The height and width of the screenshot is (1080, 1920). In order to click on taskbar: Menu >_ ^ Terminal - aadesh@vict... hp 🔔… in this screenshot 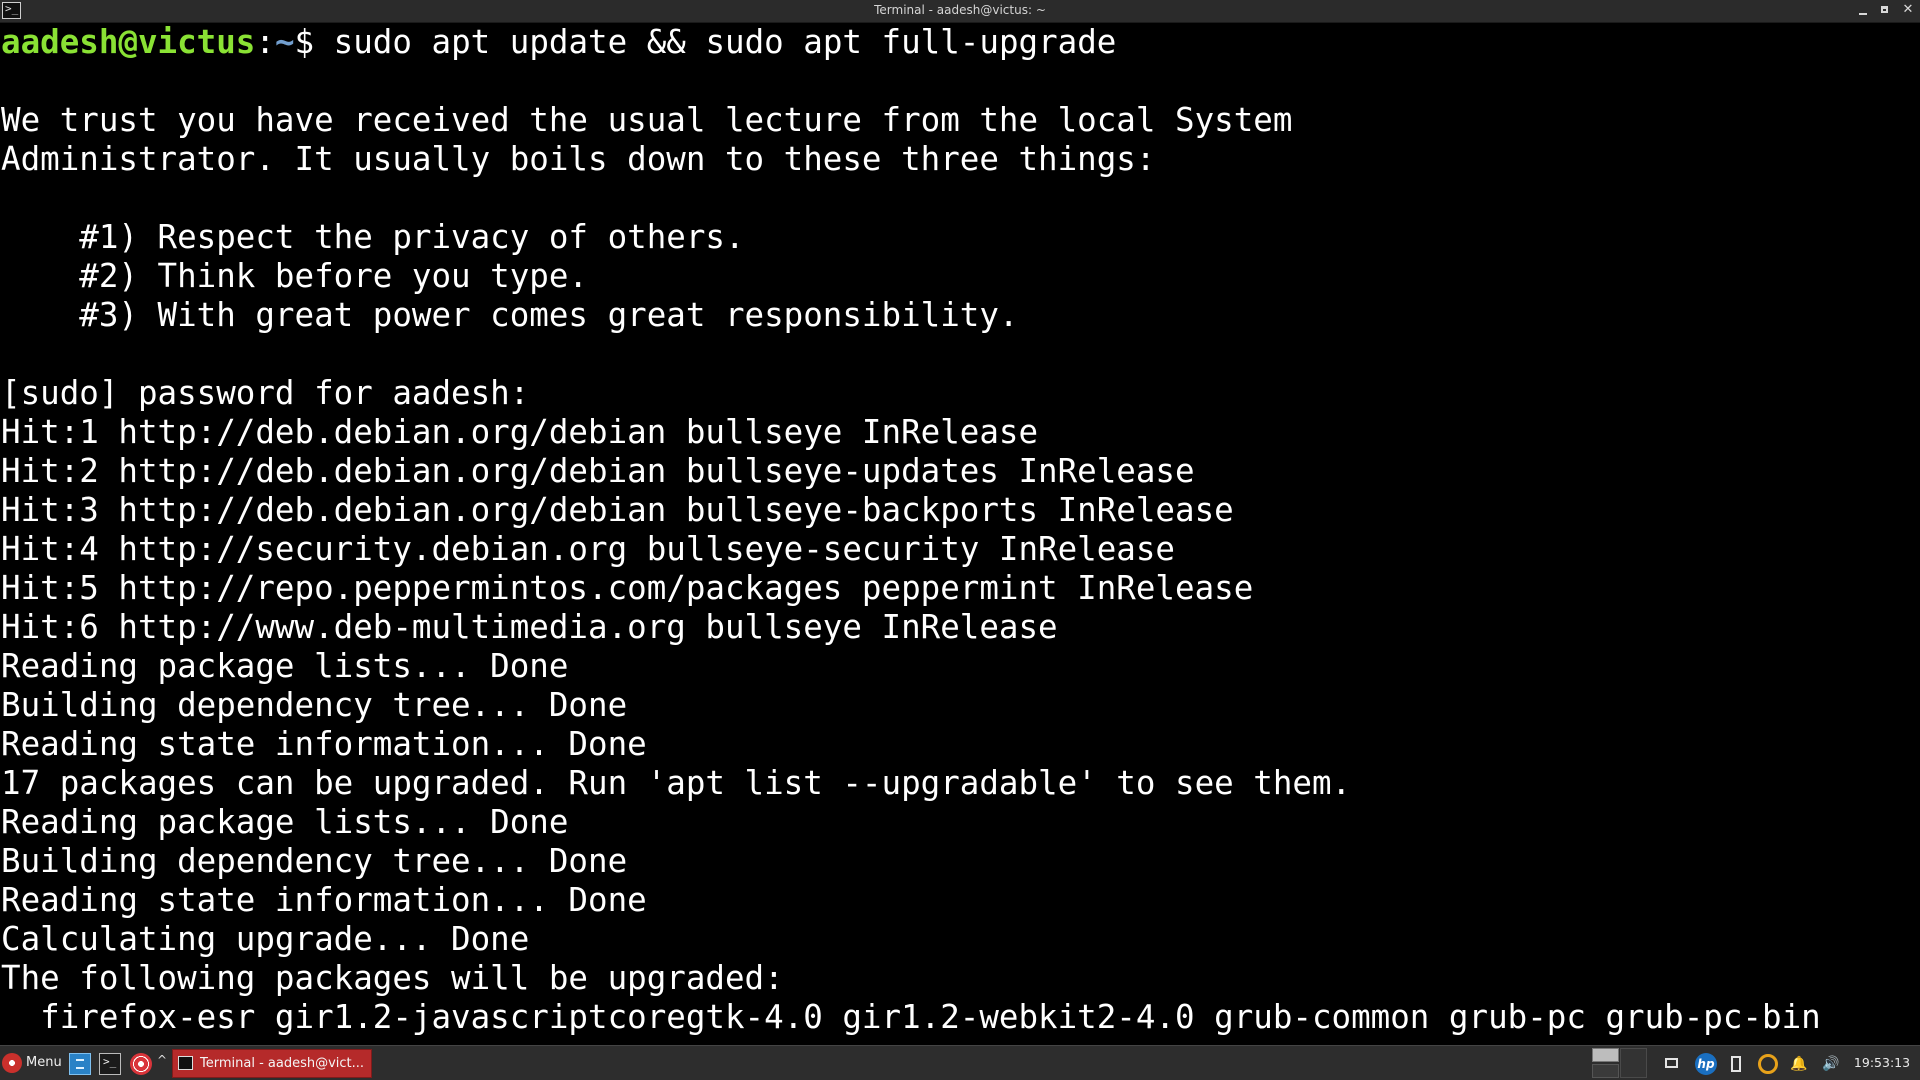, I will do `click(960, 1062)`.